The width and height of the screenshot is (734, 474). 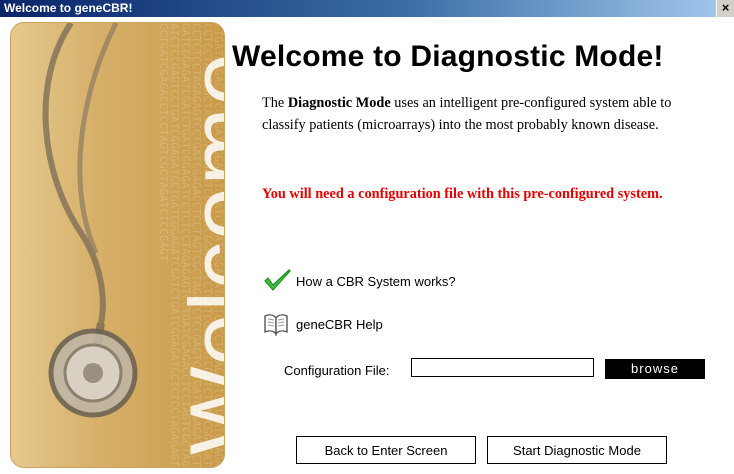 What do you see at coordinates (197, 252) in the screenshot?
I see `welcome-watermark: Welcome` at bounding box center [197, 252].